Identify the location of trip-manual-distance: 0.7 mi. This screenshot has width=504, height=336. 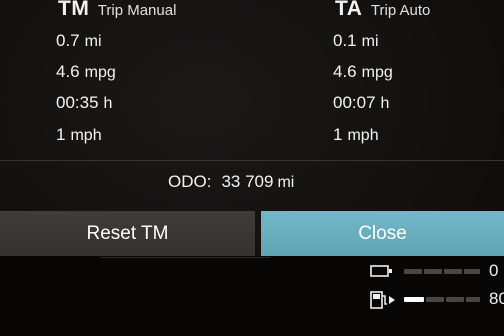
(79, 41).